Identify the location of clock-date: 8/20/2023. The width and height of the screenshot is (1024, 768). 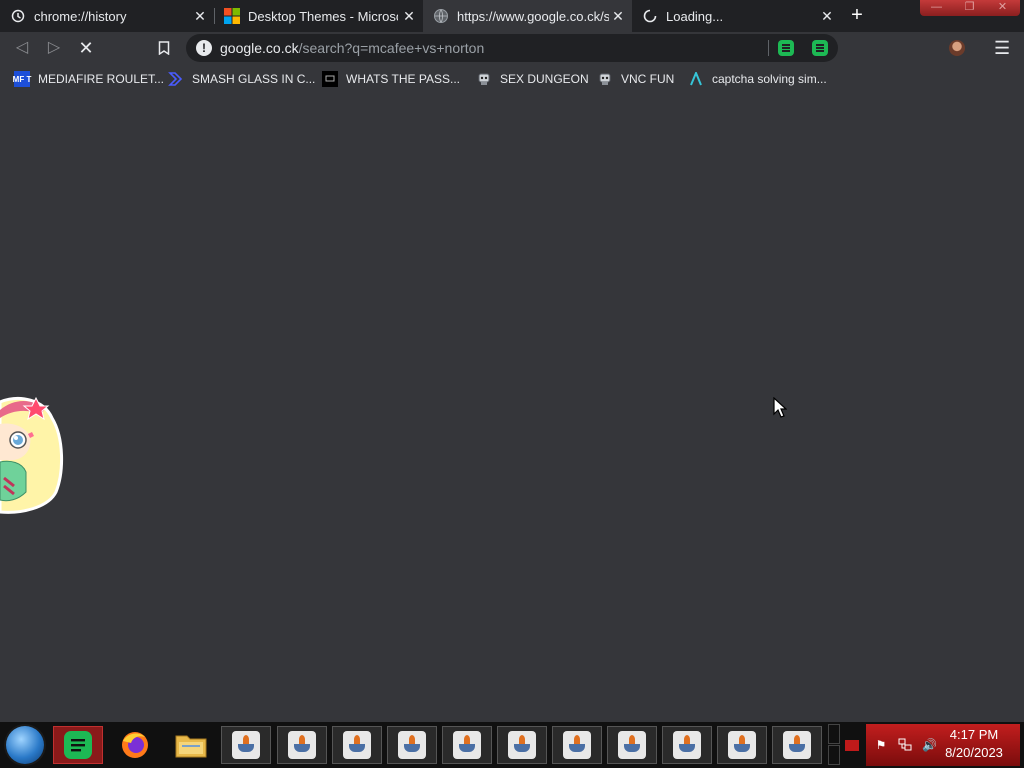
(974, 752).